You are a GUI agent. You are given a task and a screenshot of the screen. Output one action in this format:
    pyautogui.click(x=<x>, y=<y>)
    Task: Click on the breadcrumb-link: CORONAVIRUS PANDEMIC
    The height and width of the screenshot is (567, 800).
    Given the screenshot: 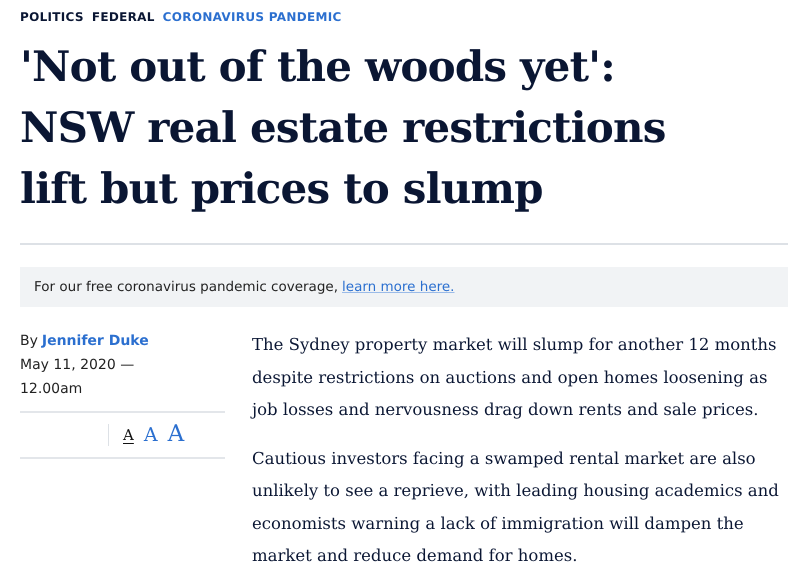 What is the action you would take?
    pyautogui.click(x=252, y=17)
    